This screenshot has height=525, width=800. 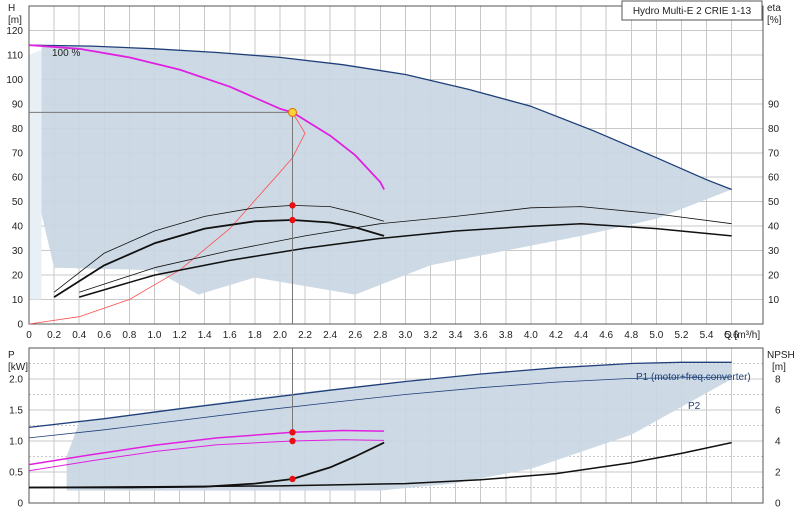 What do you see at coordinates (54, 335) in the screenshot?
I see `x-tick-label: 0.2` at bounding box center [54, 335].